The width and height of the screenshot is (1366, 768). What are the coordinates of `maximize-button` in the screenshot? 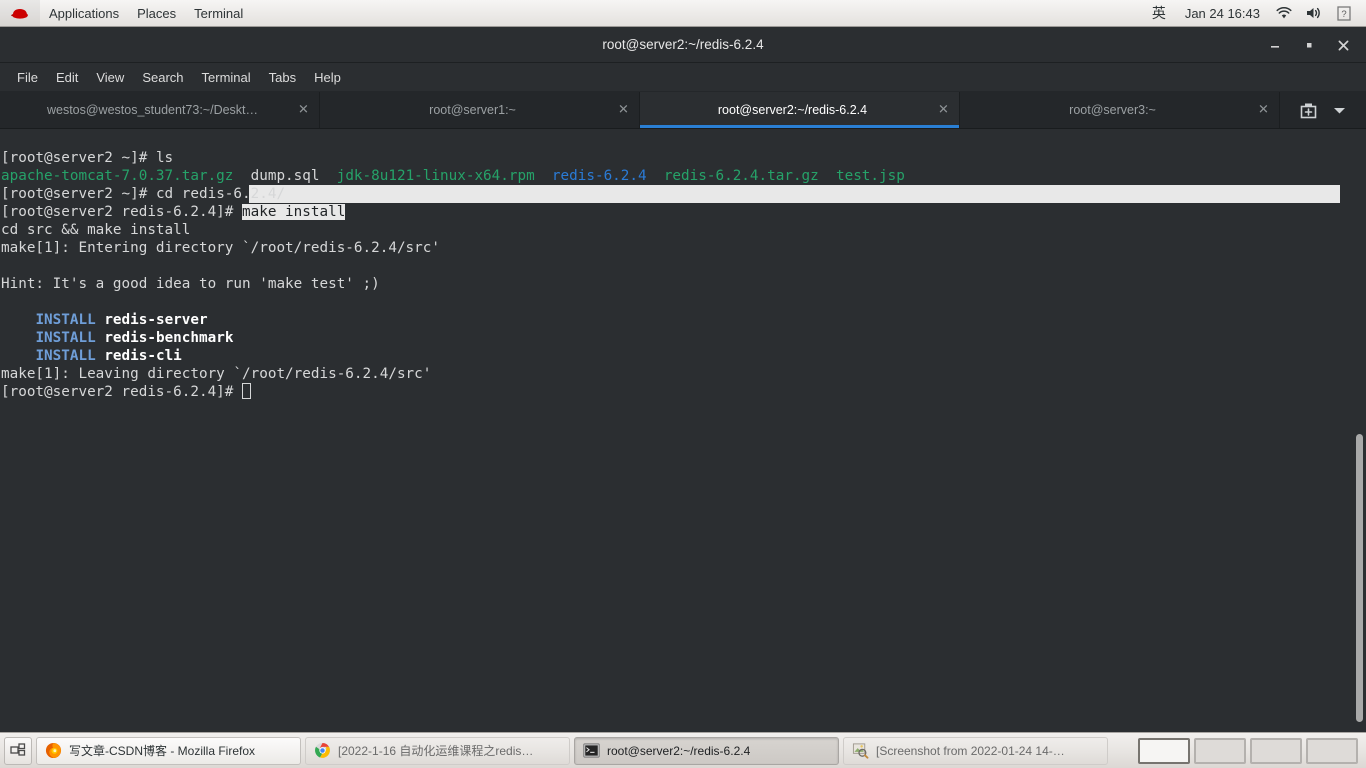 It's located at (1309, 45).